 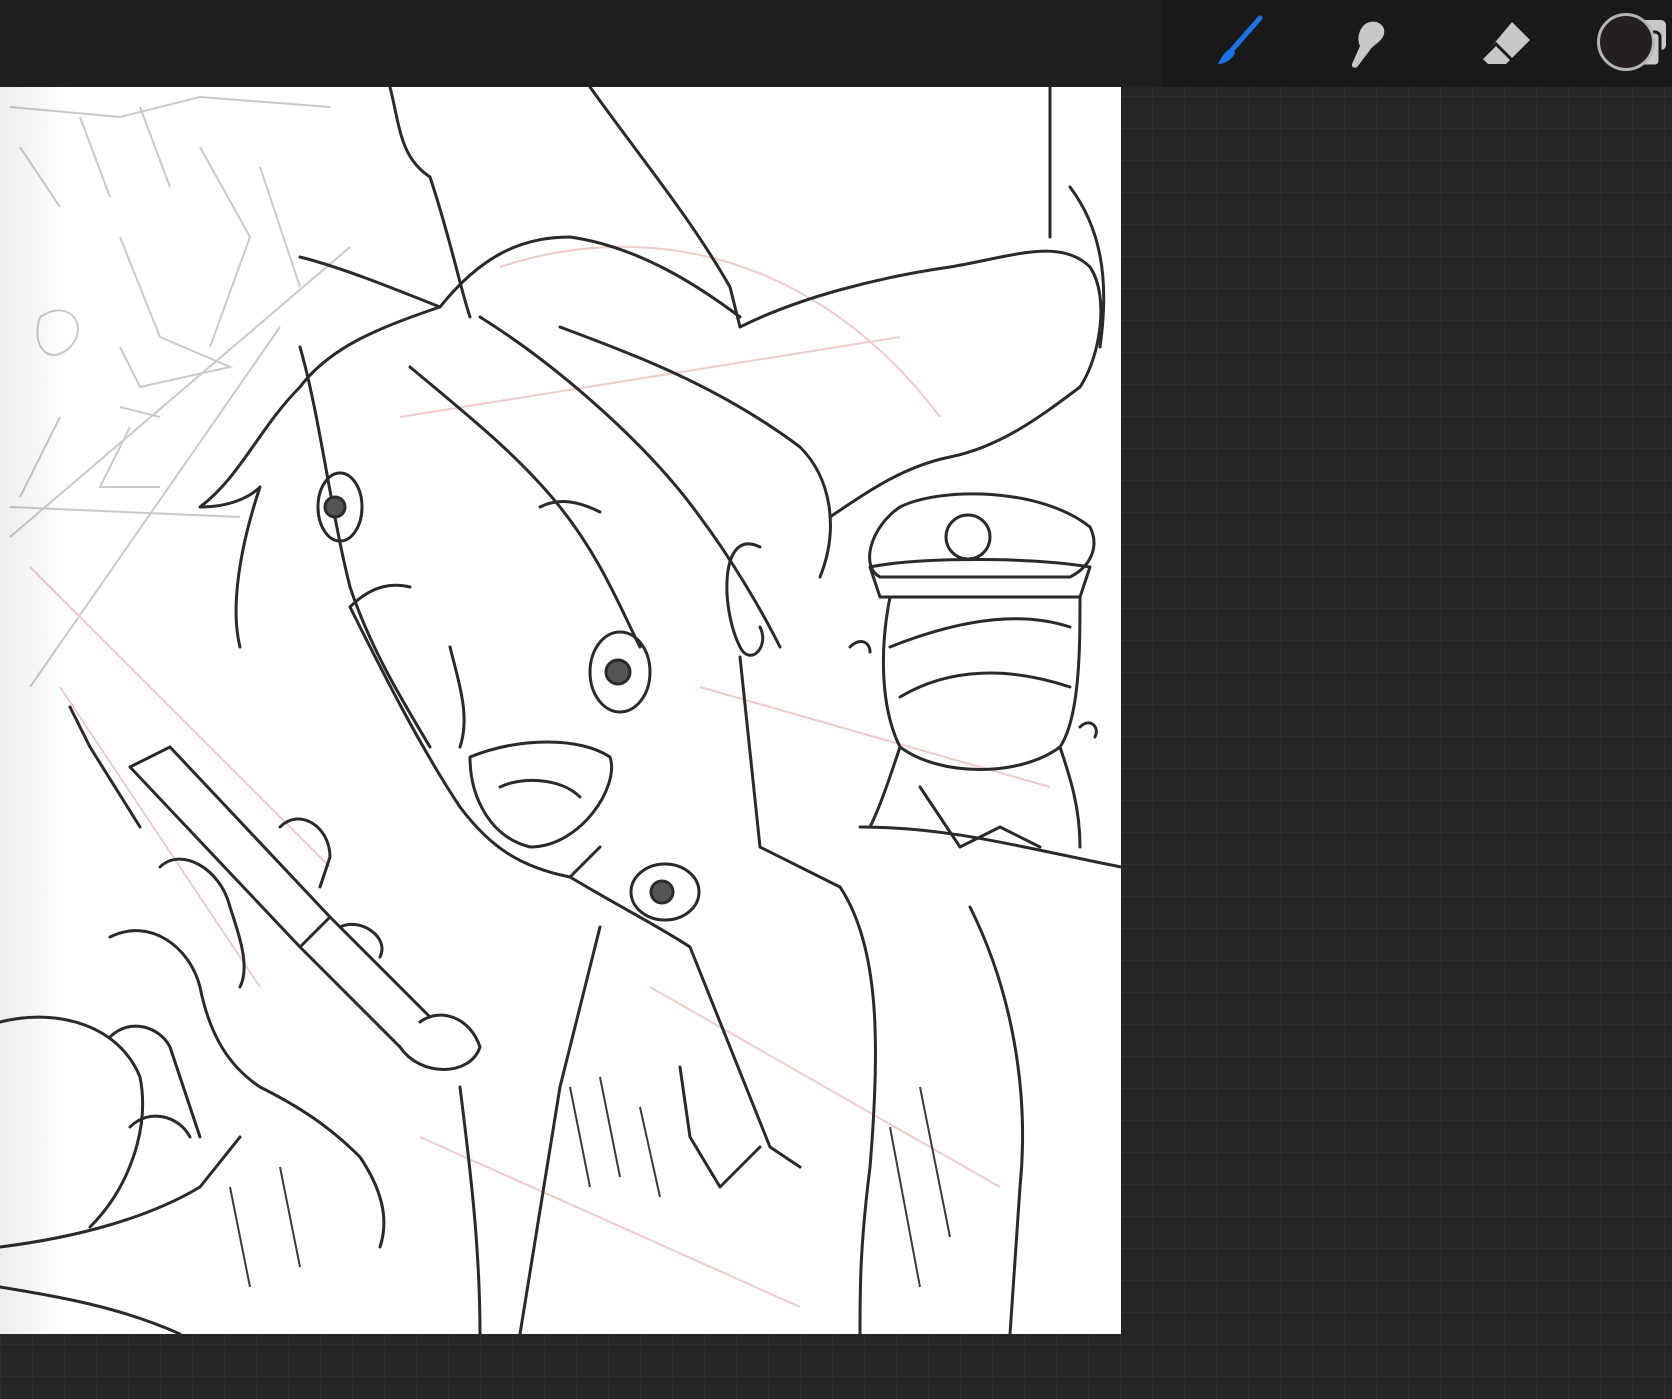 I want to click on eraser-icon, so click(x=1505, y=43).